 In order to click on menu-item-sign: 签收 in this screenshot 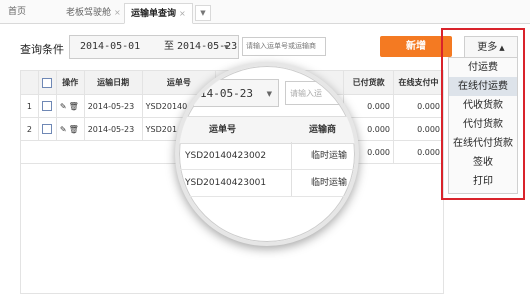, I will do `click(483, 162)`.